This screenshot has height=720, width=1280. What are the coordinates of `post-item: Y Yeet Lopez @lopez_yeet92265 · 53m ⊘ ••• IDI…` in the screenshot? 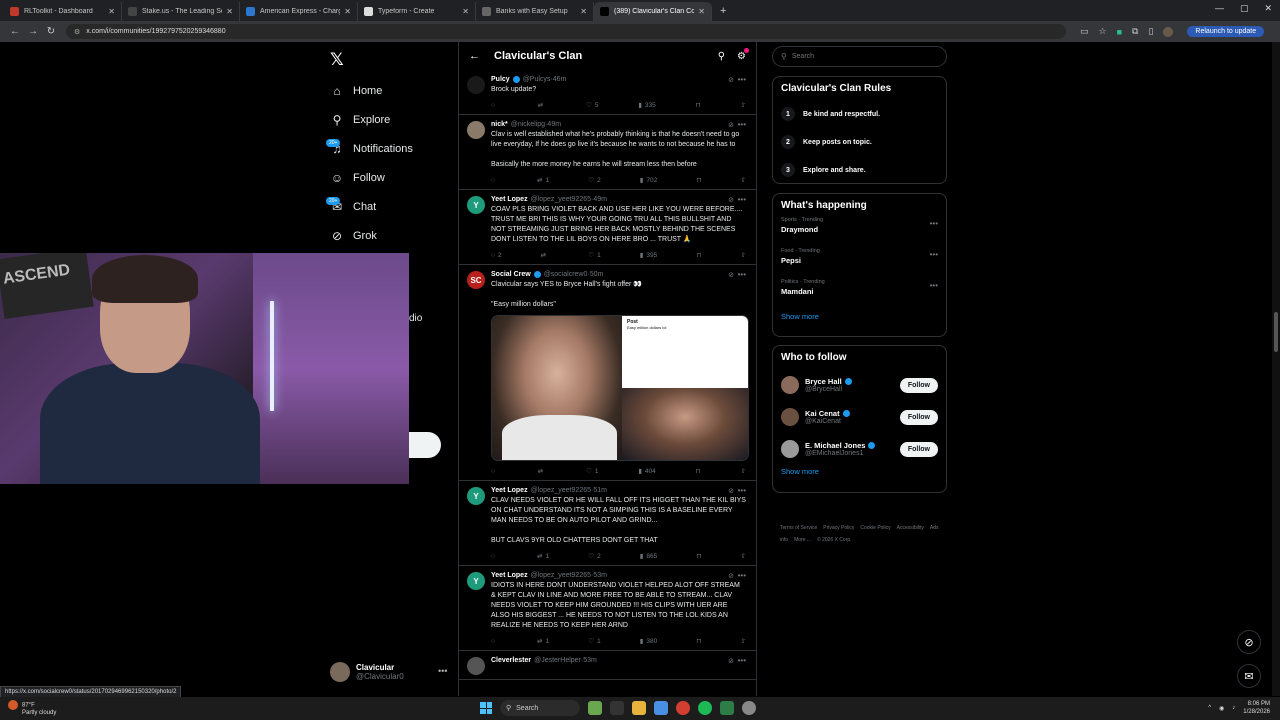 It's located at (607, 608).